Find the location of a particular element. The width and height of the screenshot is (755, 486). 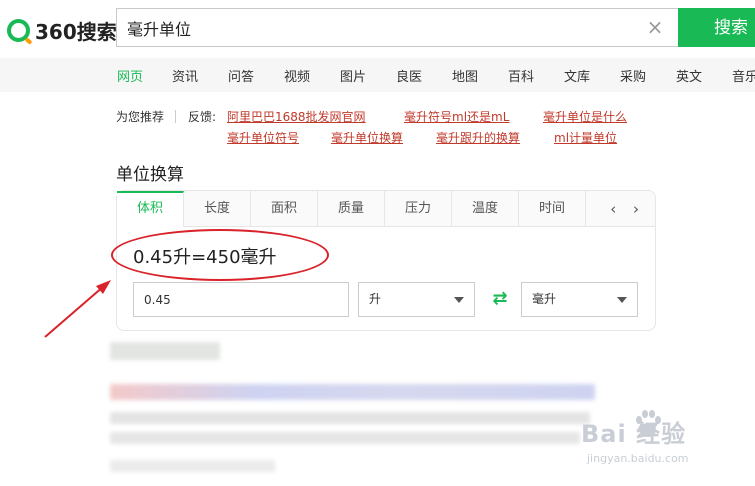

logo-text: 360搜索 is located at coordinates (76, 31).